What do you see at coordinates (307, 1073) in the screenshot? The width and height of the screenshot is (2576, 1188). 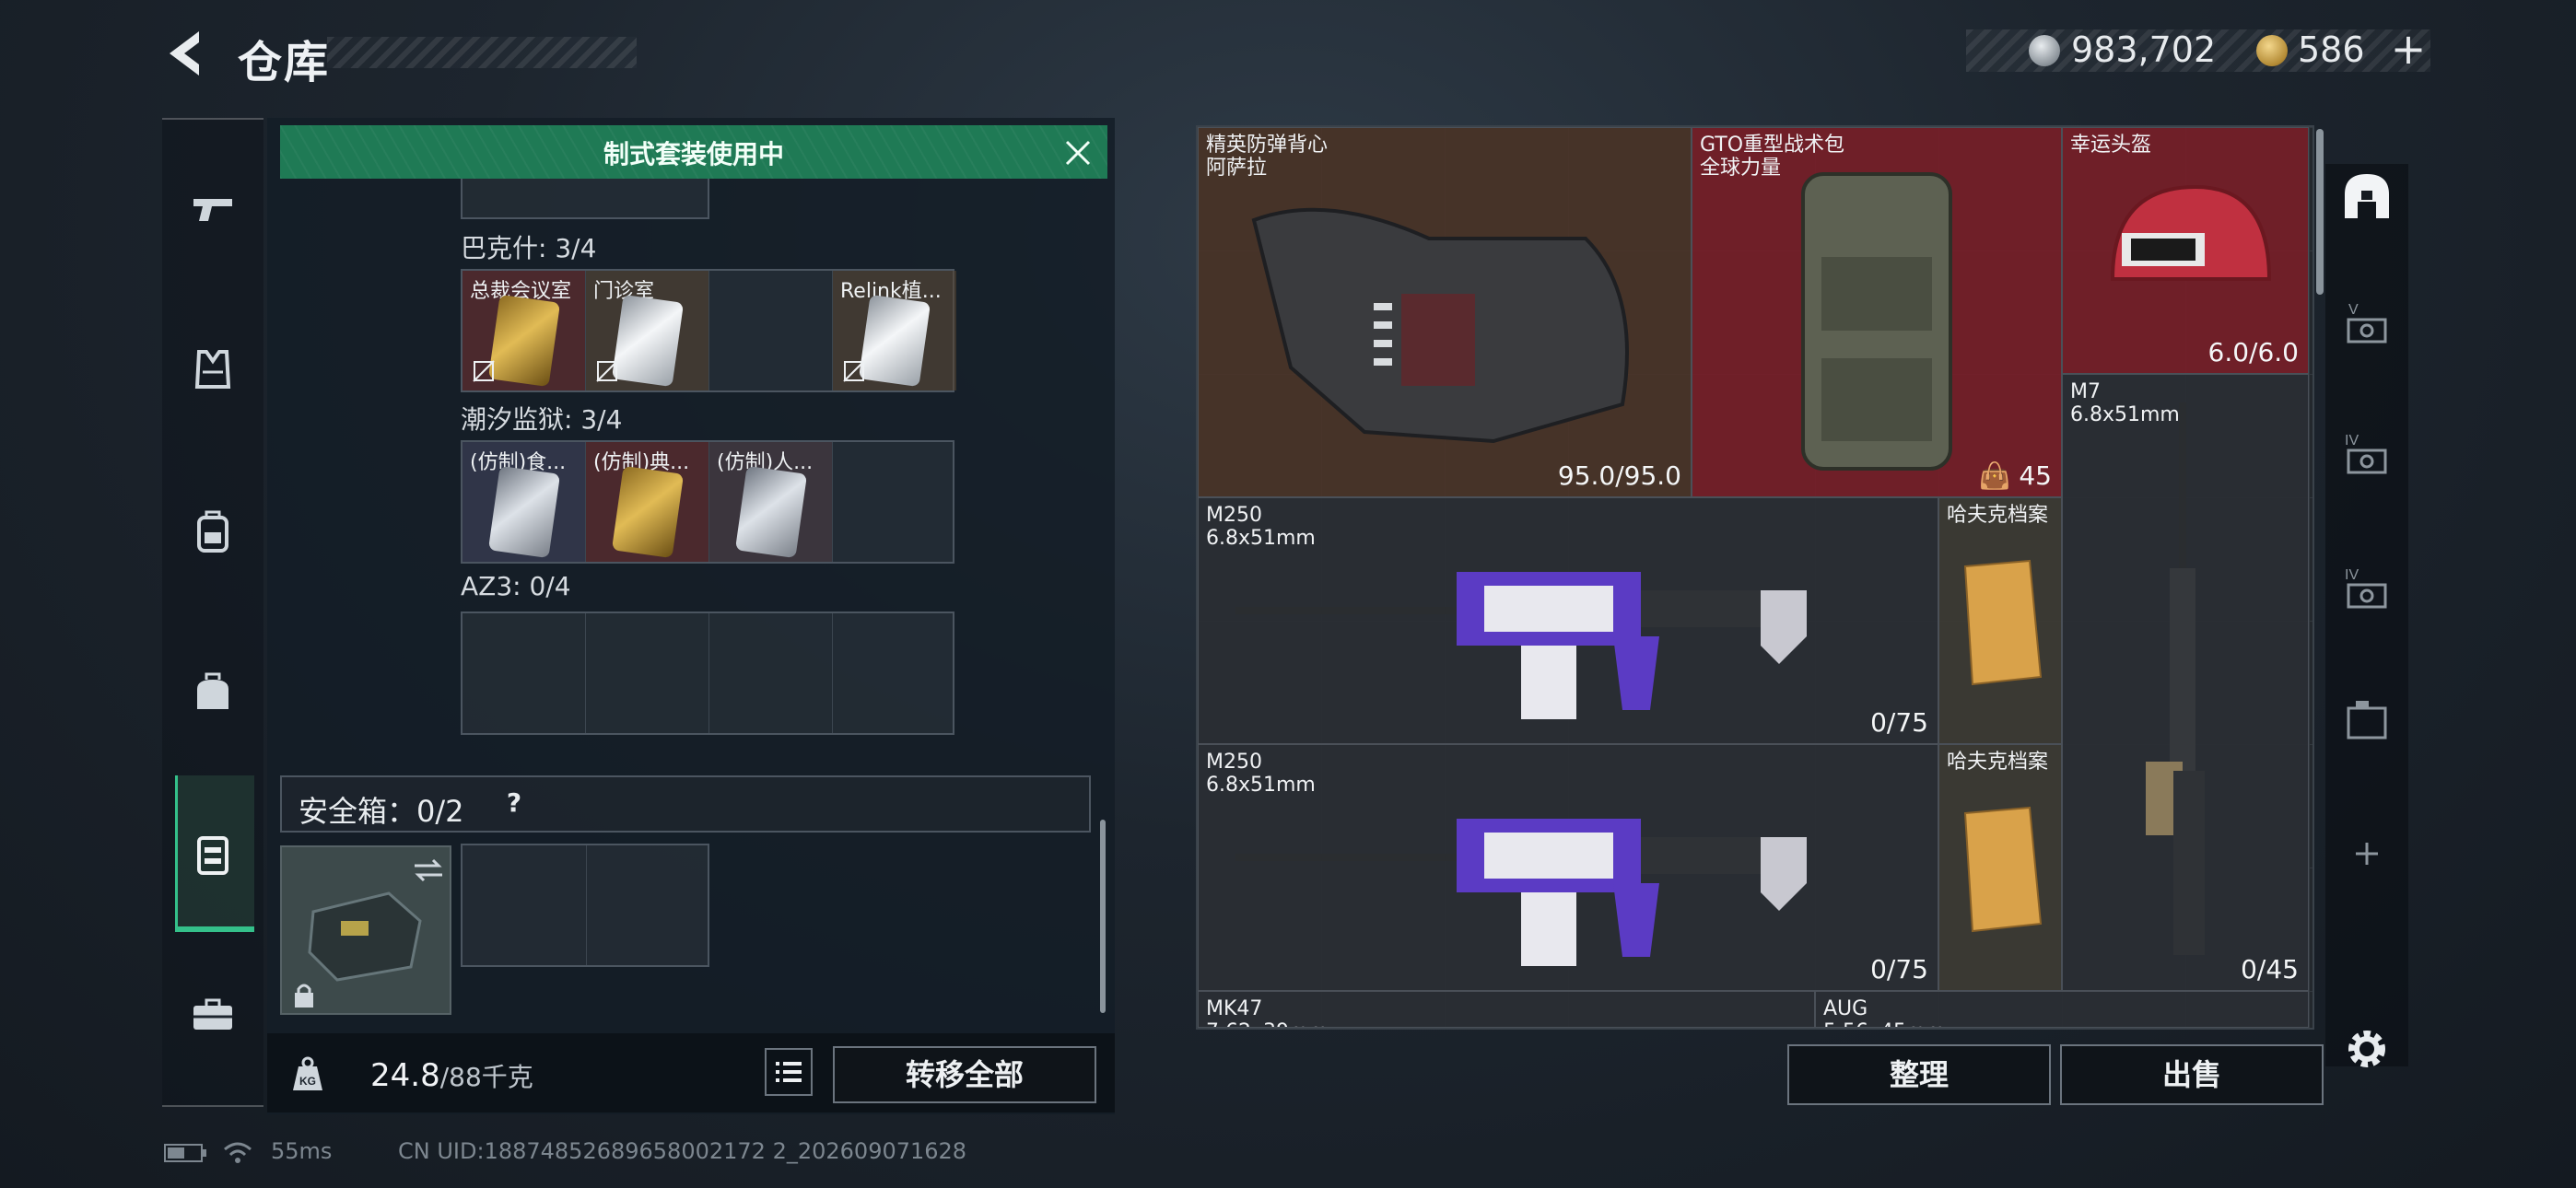 I see `kg-icon: KG` at bounding box center [307, 1073].